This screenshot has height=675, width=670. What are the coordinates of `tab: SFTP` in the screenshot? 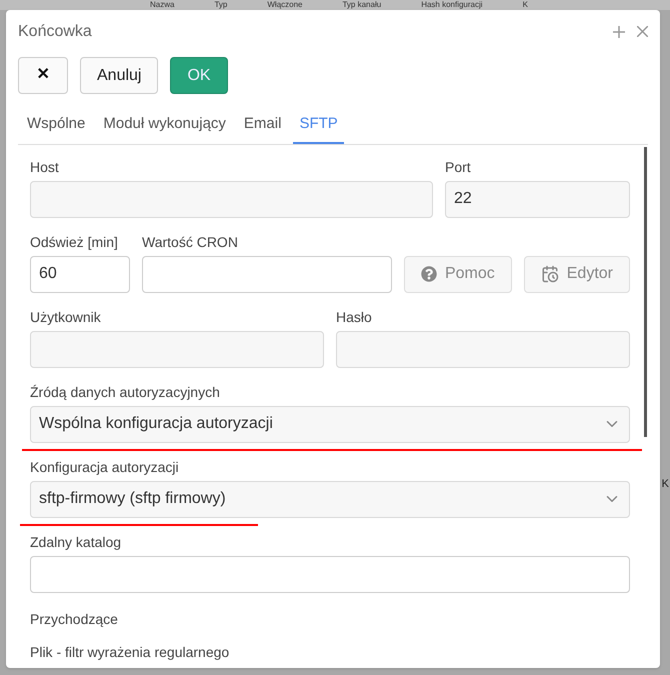 It's located at (318, 126).